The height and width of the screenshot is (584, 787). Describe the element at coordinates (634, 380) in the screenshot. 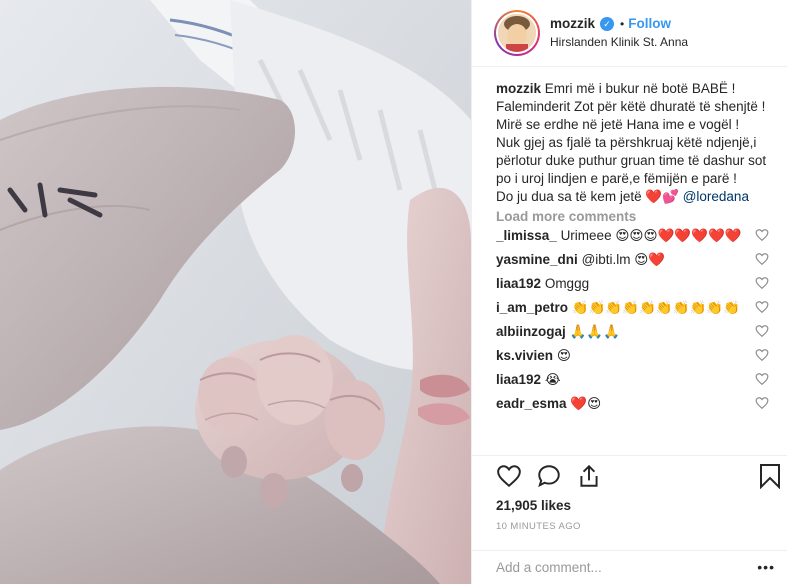

I see `comment-row: liaa192 😭` at that location.